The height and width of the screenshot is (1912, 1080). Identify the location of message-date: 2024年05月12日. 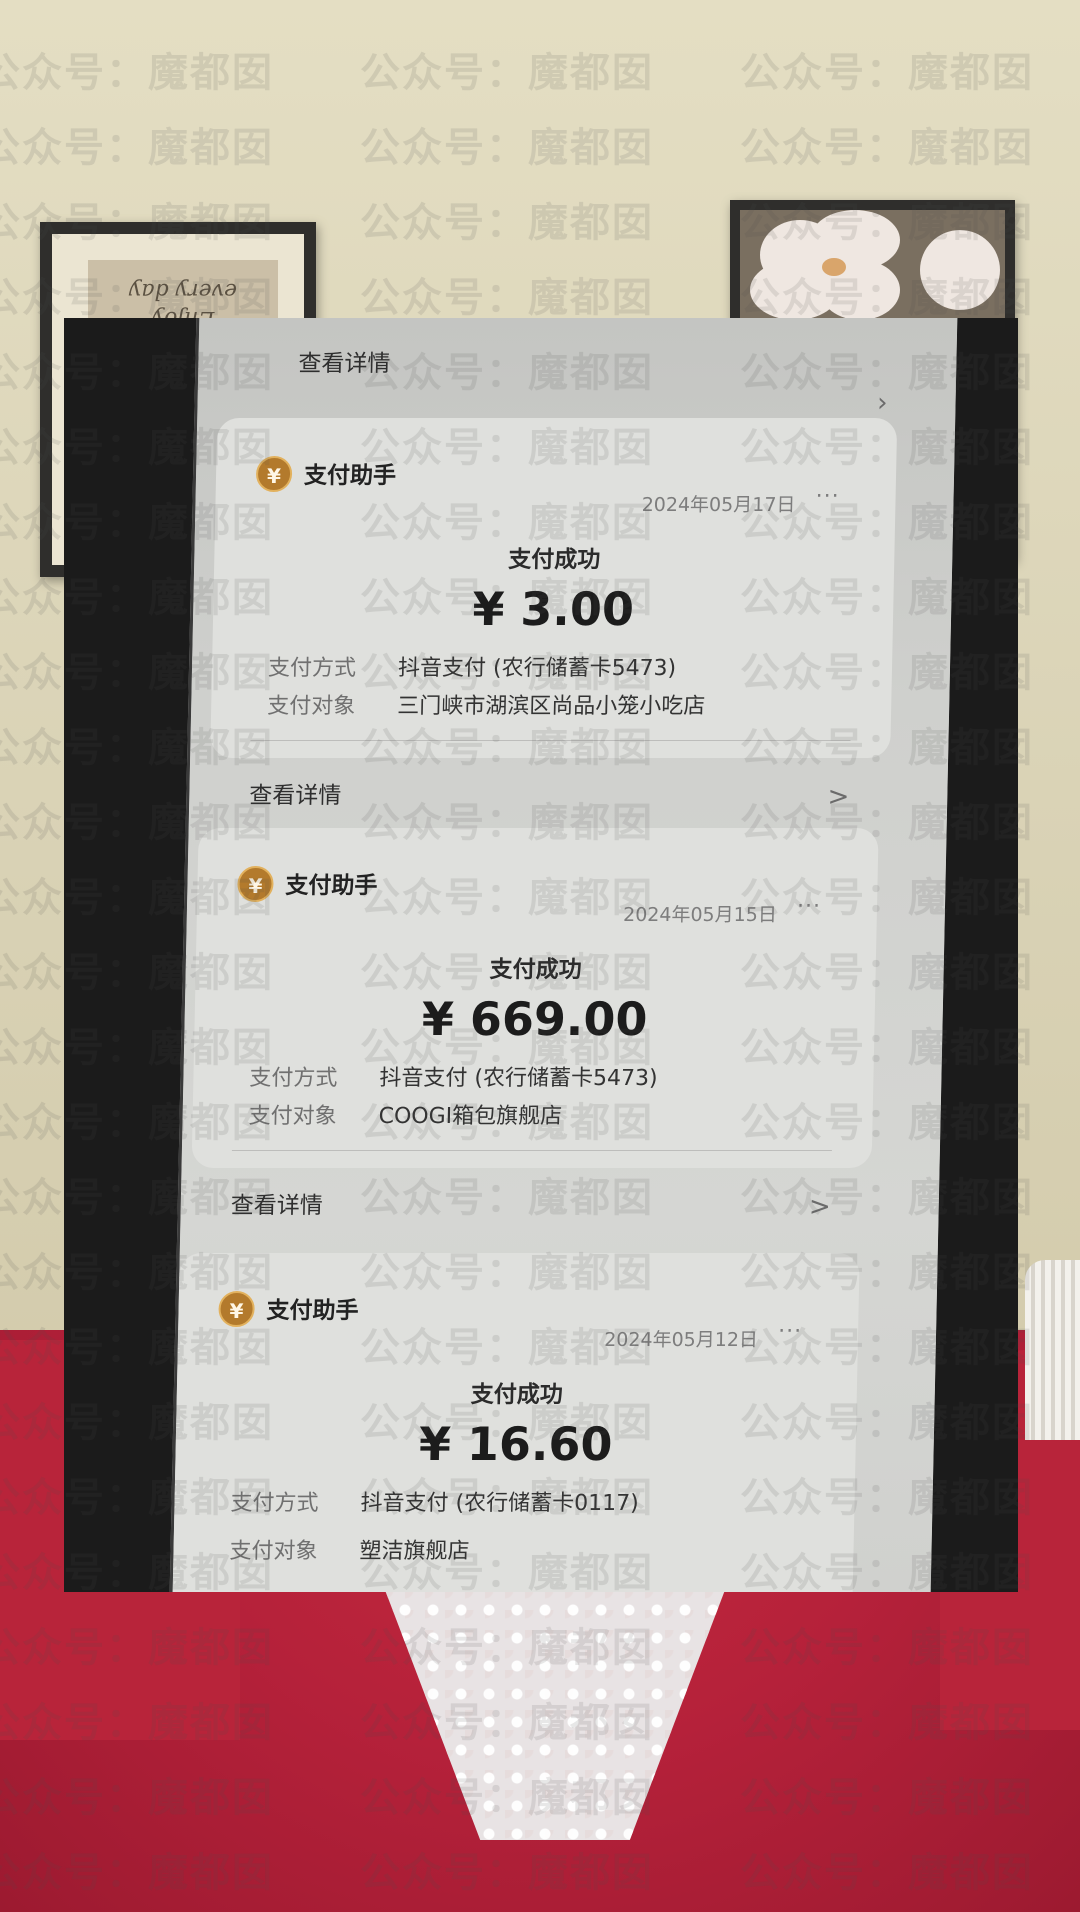
(681, 1340).